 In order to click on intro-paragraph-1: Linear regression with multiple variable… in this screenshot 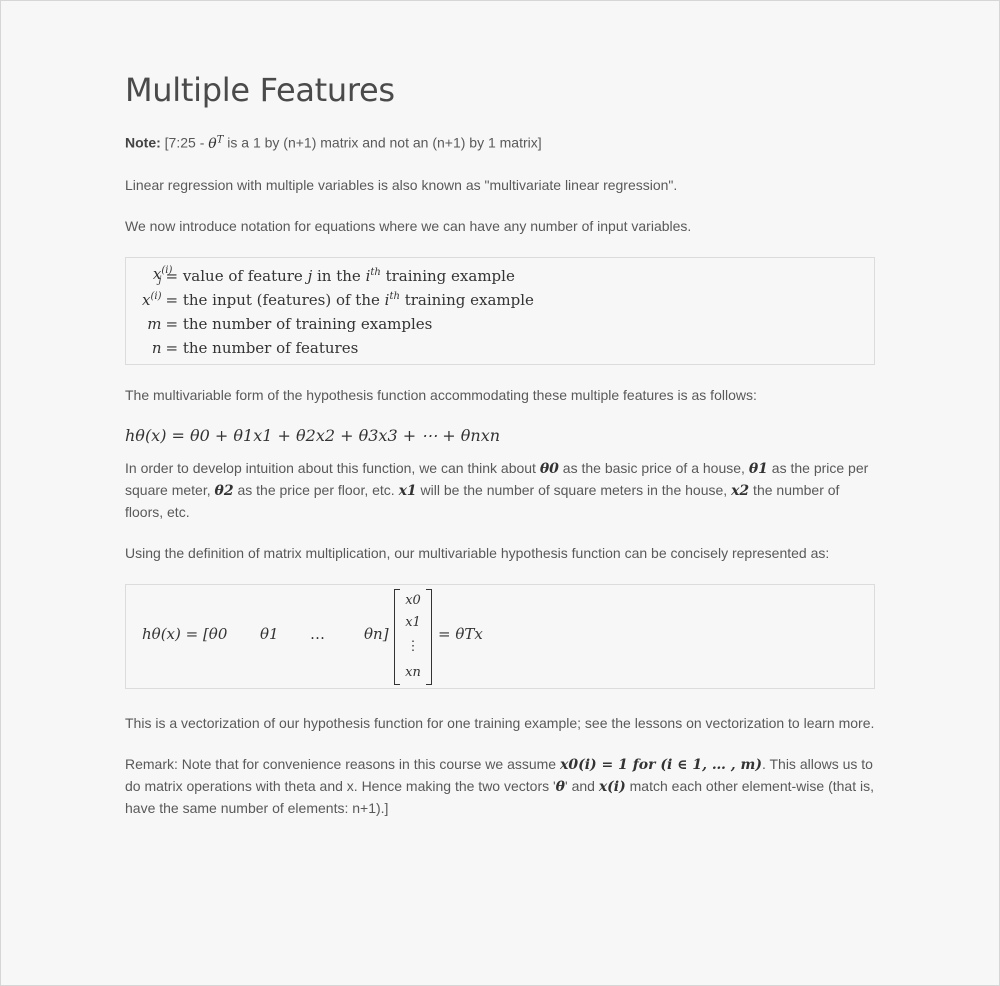, I will do `click(401, 184)`.